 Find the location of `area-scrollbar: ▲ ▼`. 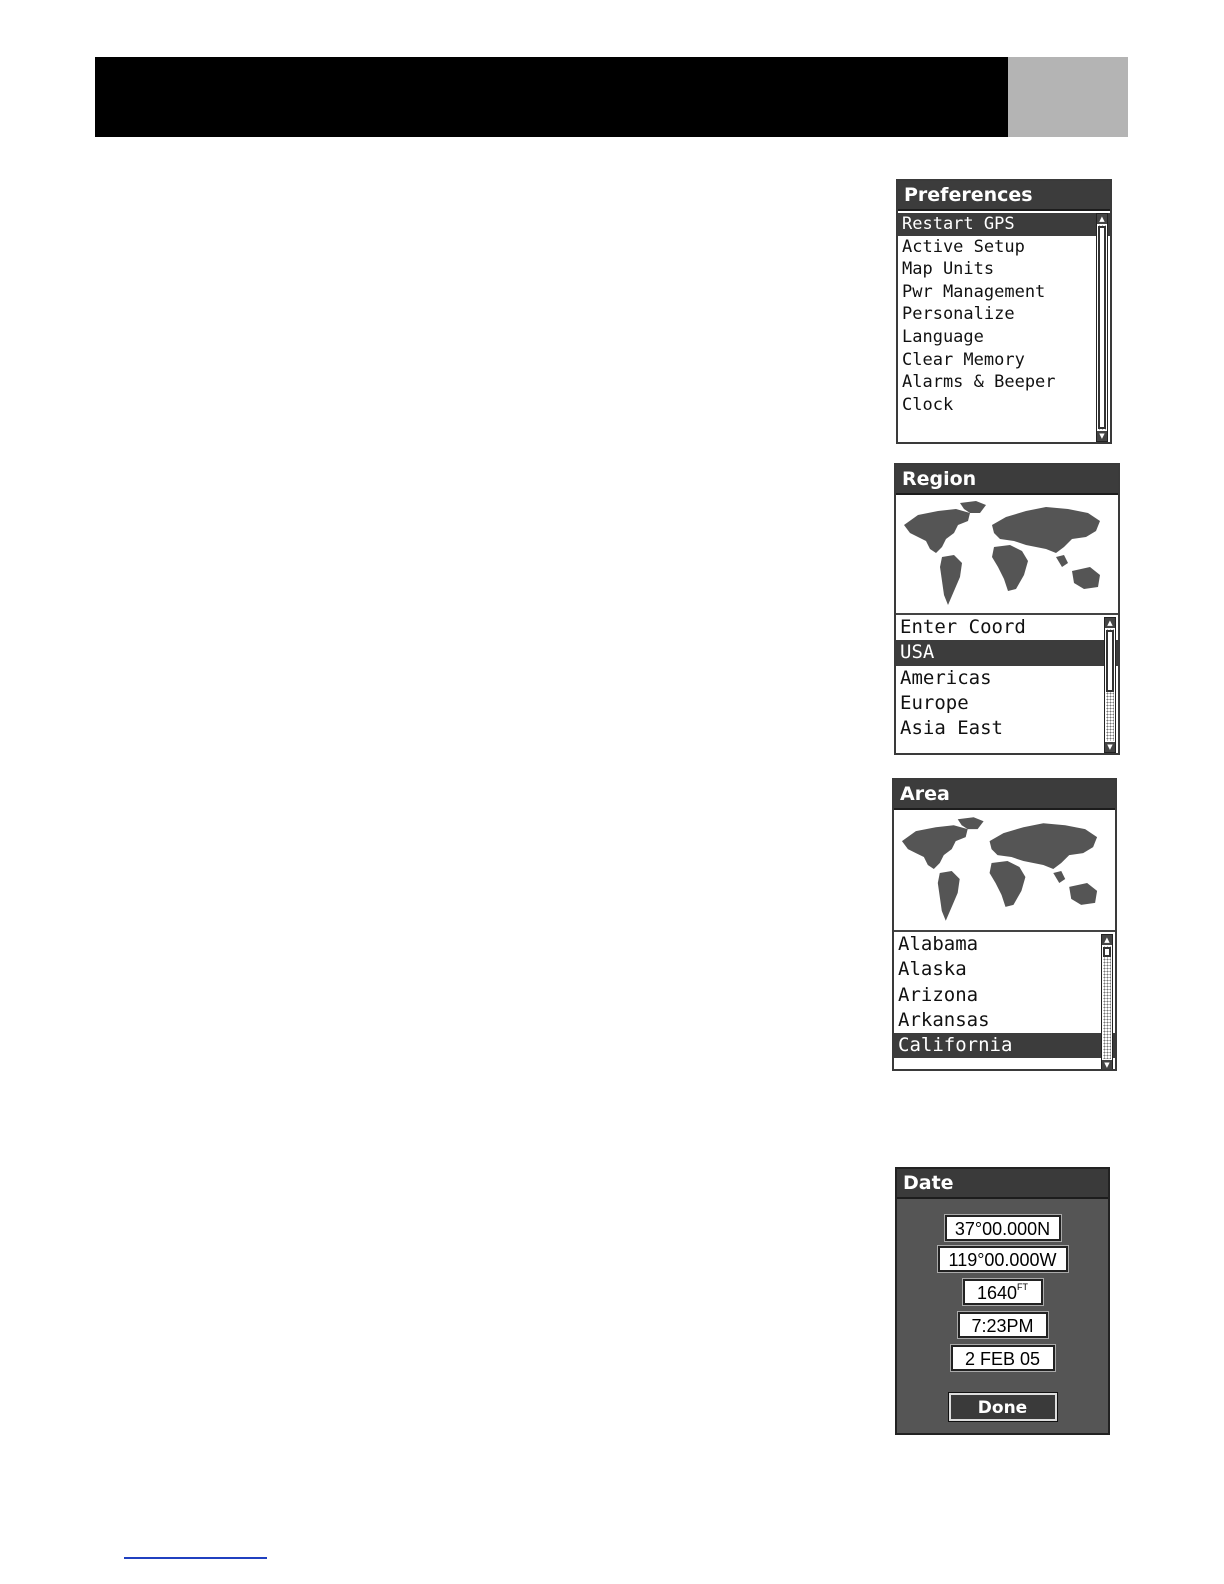

area-scrollbar: ▲ ▼ is located at coordinates (1107, 1001).